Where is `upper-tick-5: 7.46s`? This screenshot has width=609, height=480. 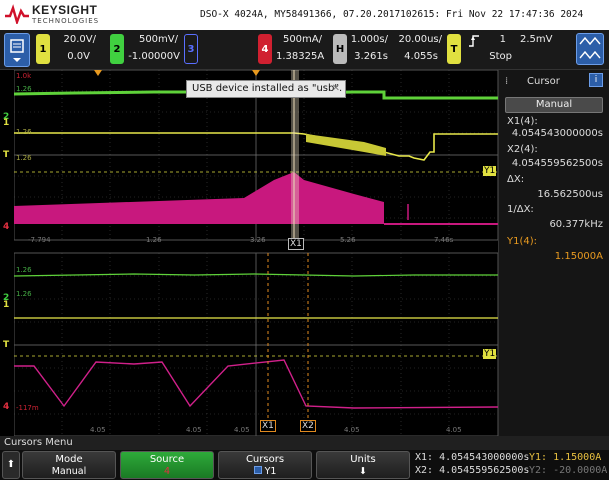 upper-tick-5: 7.46s is located at coordinates (444, 240).